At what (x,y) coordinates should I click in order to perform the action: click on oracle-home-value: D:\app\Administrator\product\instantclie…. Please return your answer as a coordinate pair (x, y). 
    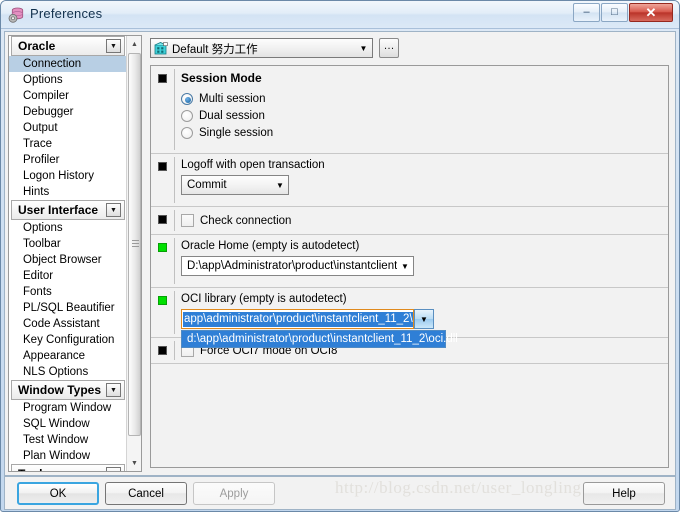
    Looking at the image, I should click on (289, 266).